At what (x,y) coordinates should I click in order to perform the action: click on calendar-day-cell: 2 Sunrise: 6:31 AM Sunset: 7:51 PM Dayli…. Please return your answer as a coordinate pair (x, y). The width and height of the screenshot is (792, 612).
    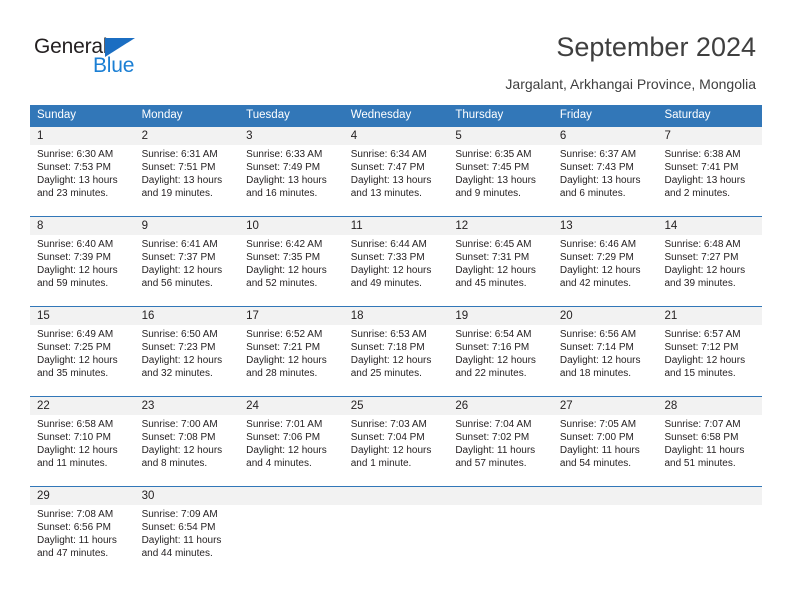
    Looking at the image, I should click on (187, 171).